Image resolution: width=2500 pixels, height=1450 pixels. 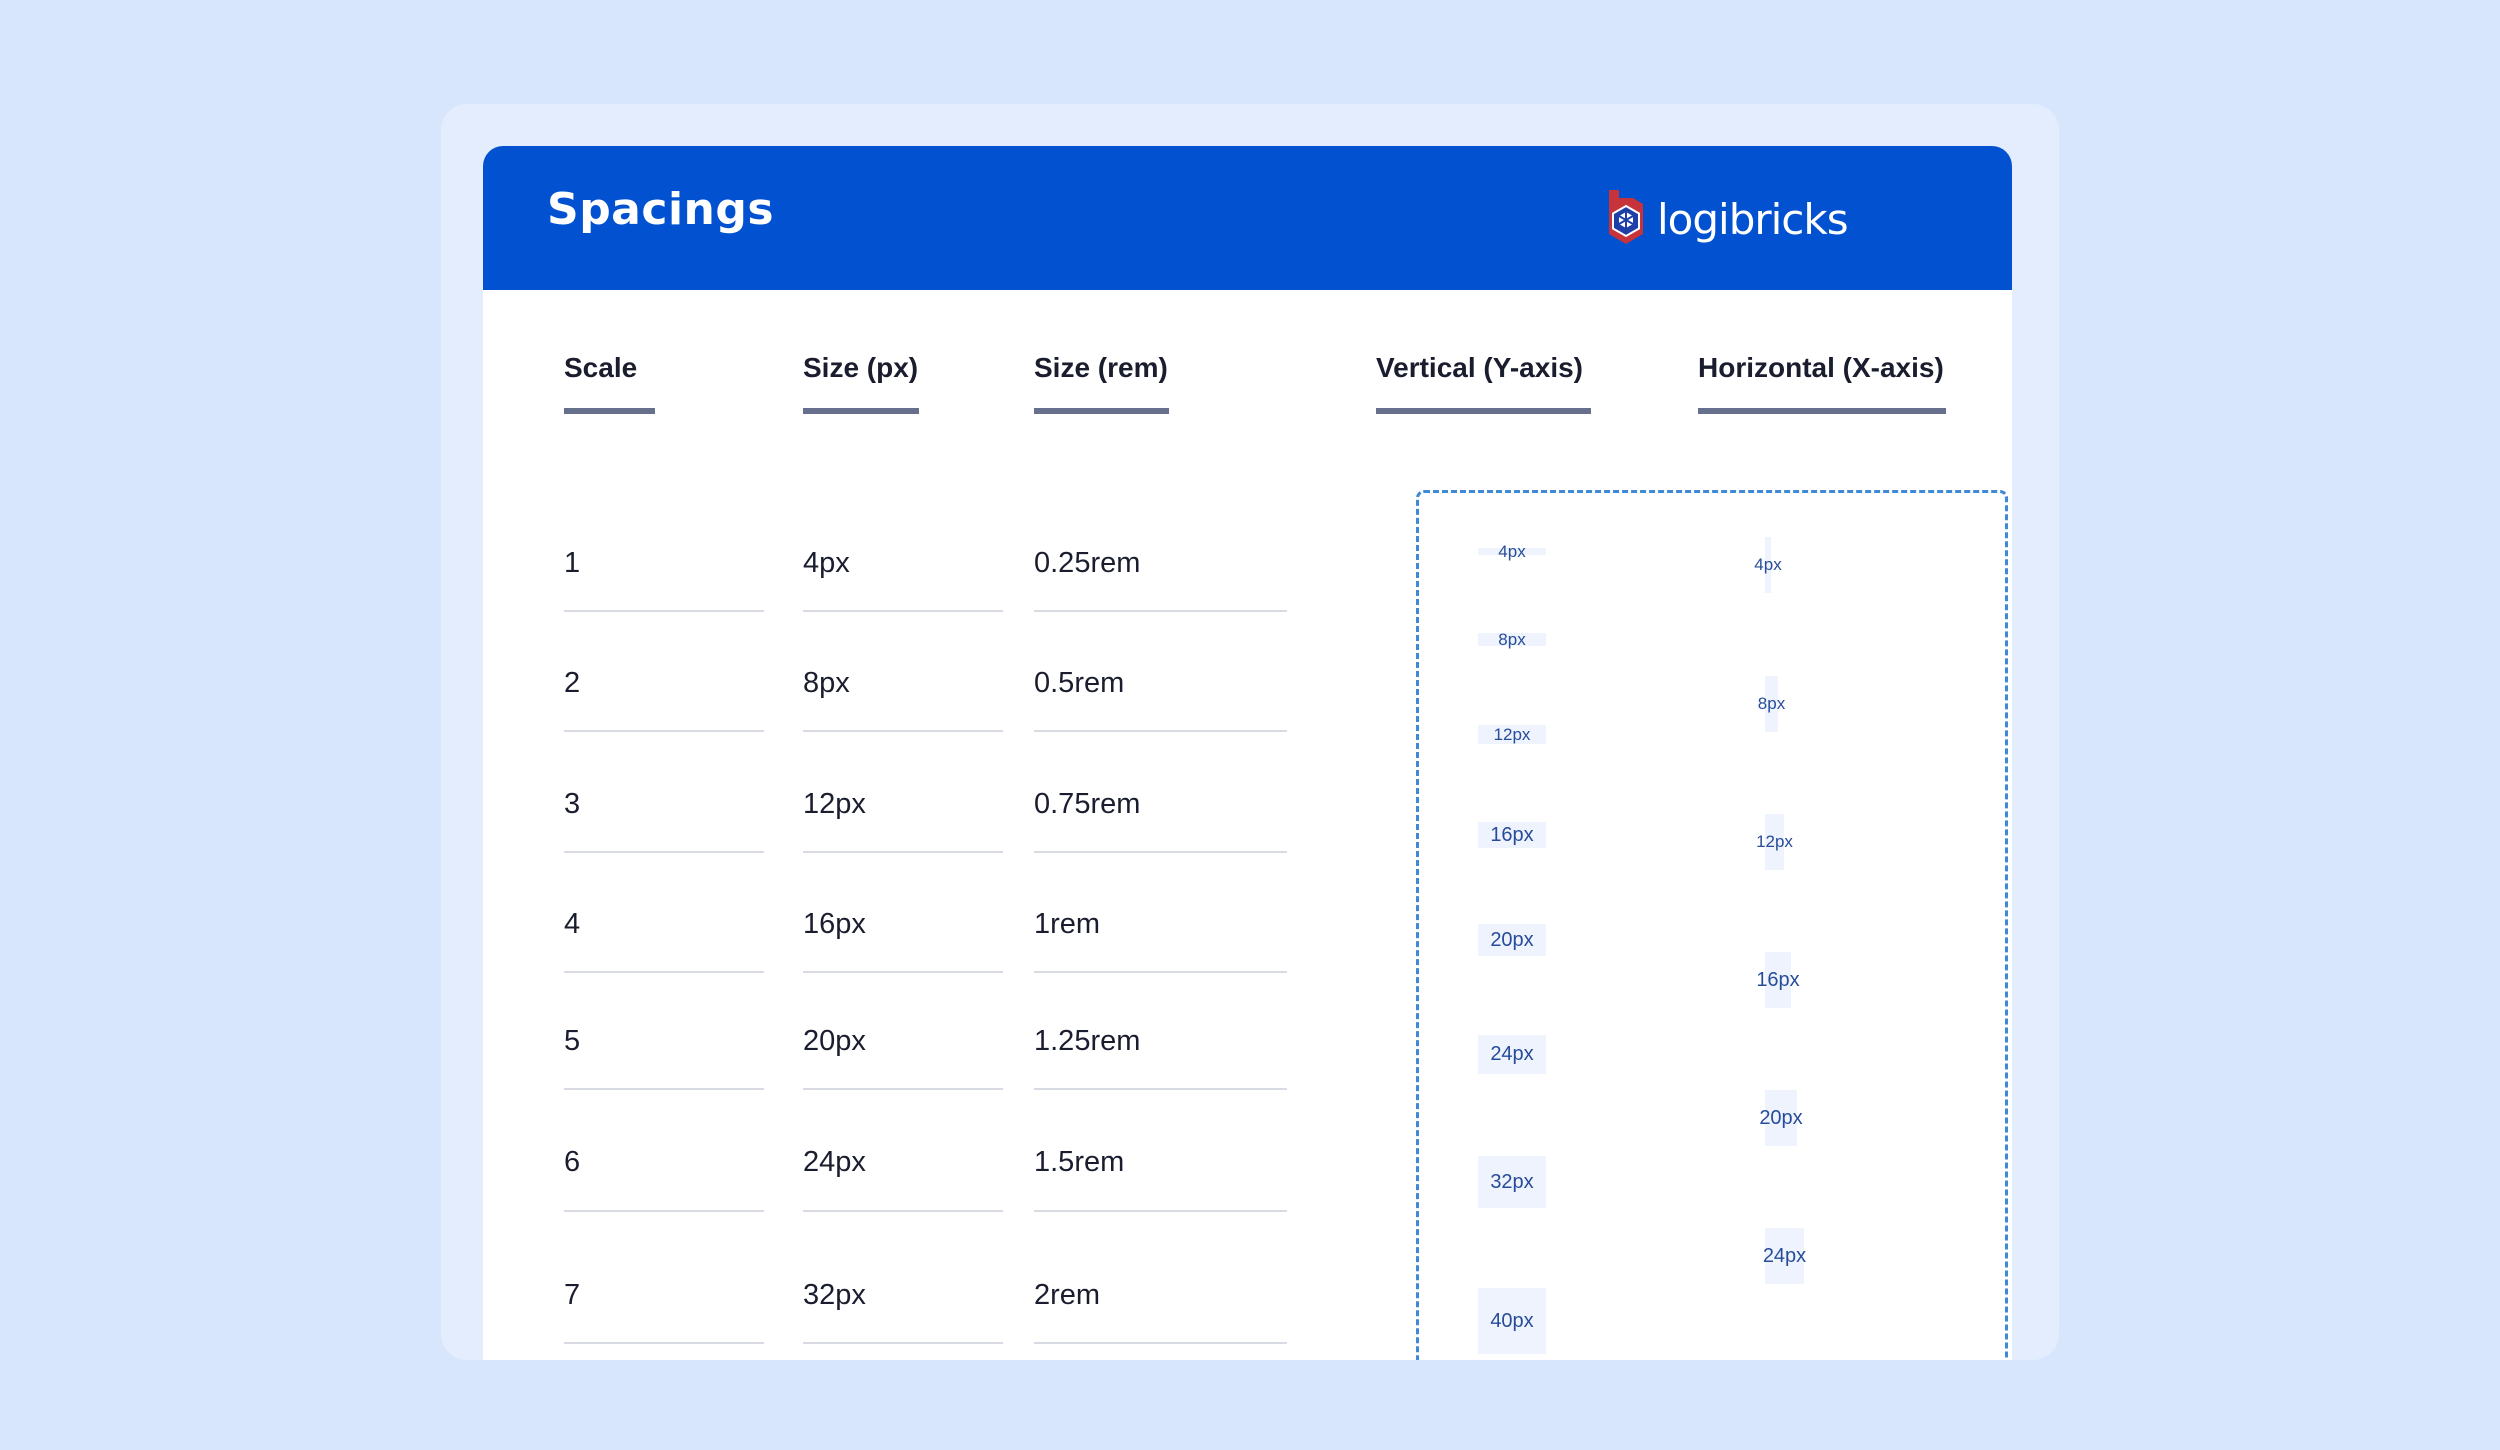 I want to click on vertical-spacing-20px: 20px, so click(x=1512, y=940).